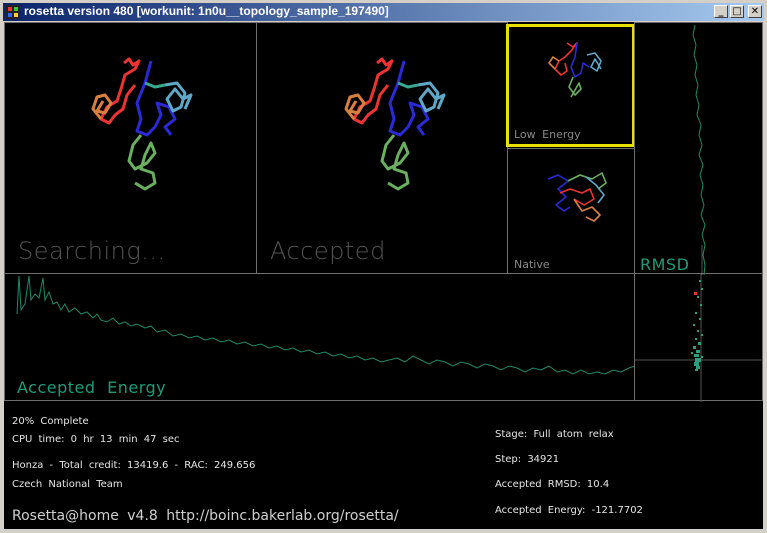 The height and width of the screenshot is (533, 767). What do you see at coordinates (67, 484) in the screenshot?
I see `team-text: Czech National Team` at bounding box center [67, 484].